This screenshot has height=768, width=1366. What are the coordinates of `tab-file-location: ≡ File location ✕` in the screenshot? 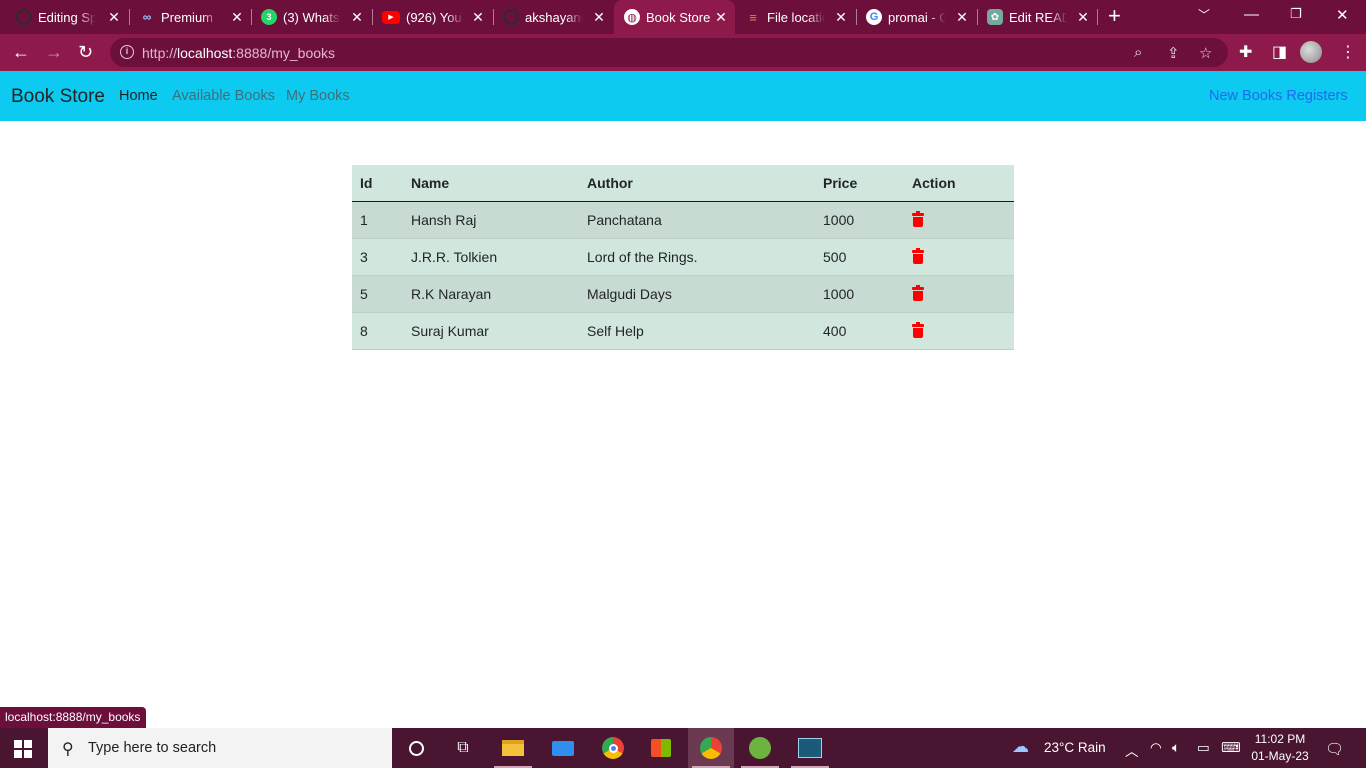 It's located at (800, 17).